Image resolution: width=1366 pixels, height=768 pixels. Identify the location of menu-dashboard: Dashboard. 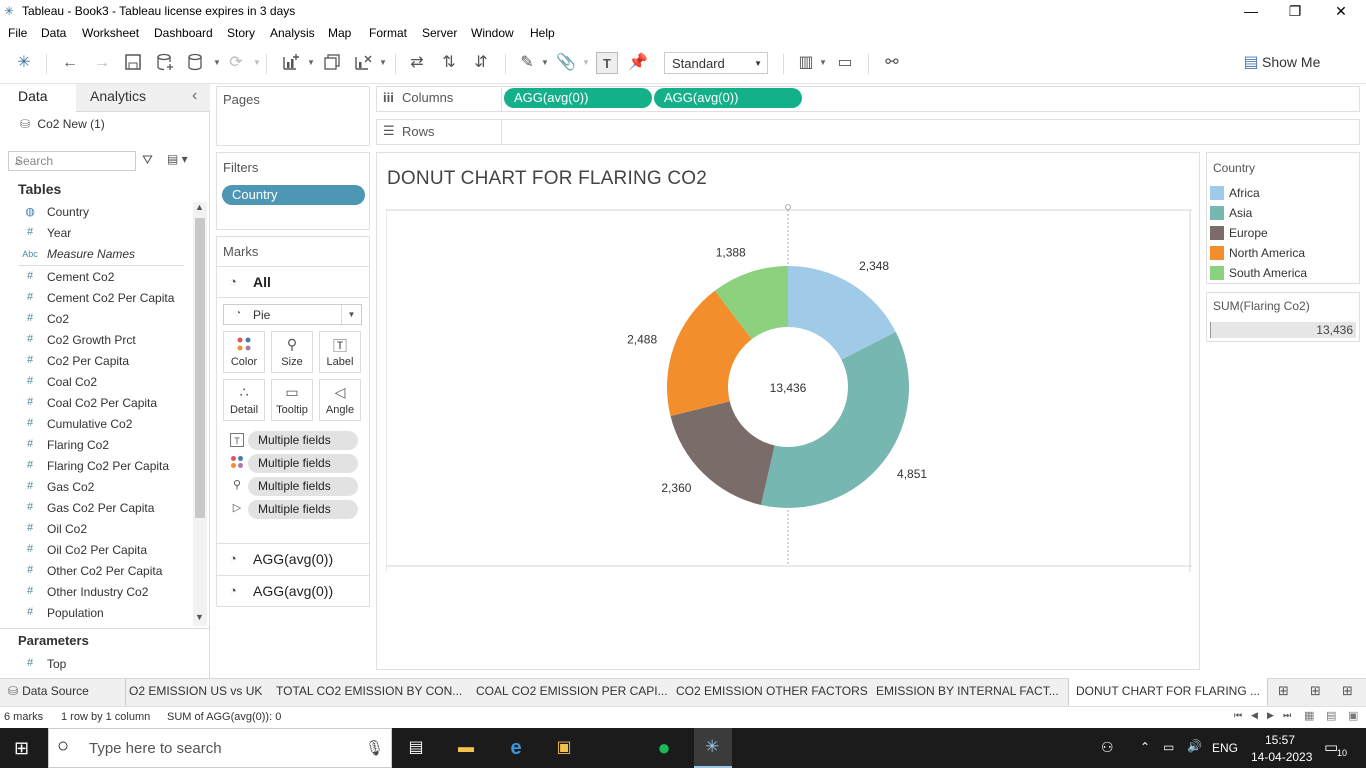
(183, 33).